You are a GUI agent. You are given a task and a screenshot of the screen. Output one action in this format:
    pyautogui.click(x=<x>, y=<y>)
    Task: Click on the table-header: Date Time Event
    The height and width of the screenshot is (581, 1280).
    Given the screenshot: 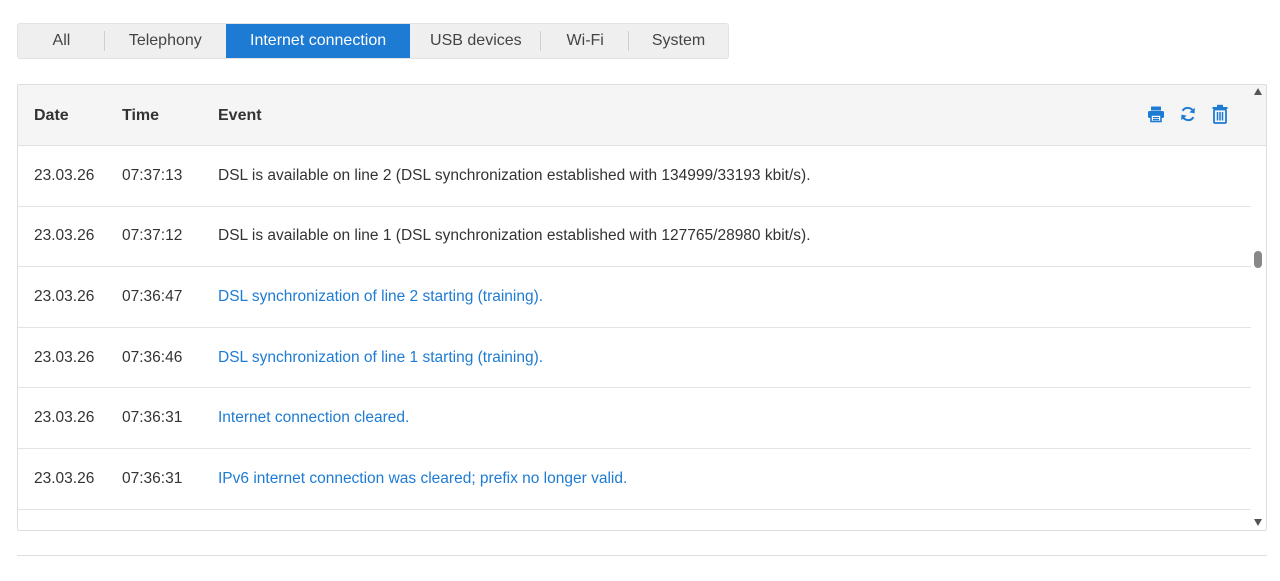 What is the action you would take?
    pyautogui.click(x=642, y=115)
    